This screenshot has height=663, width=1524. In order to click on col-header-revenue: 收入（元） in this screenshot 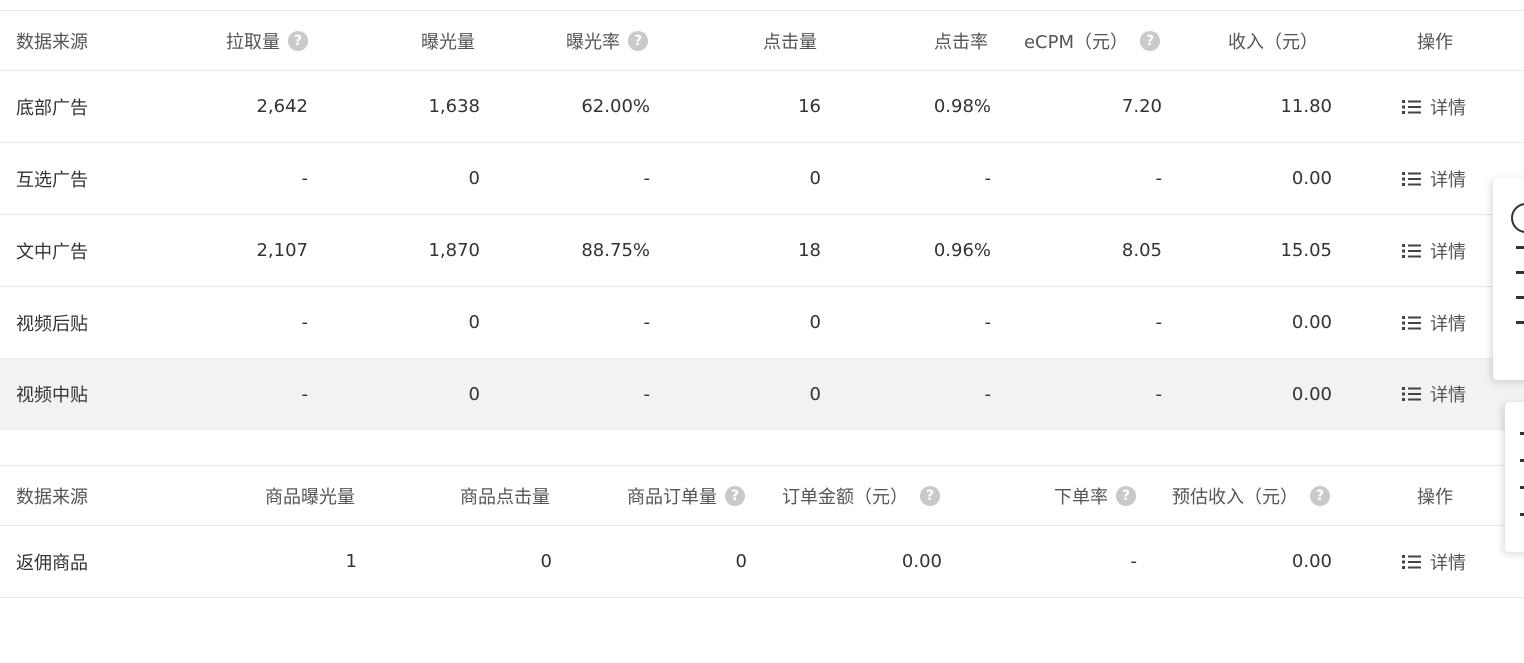, I will do `click(1273, 42)`.